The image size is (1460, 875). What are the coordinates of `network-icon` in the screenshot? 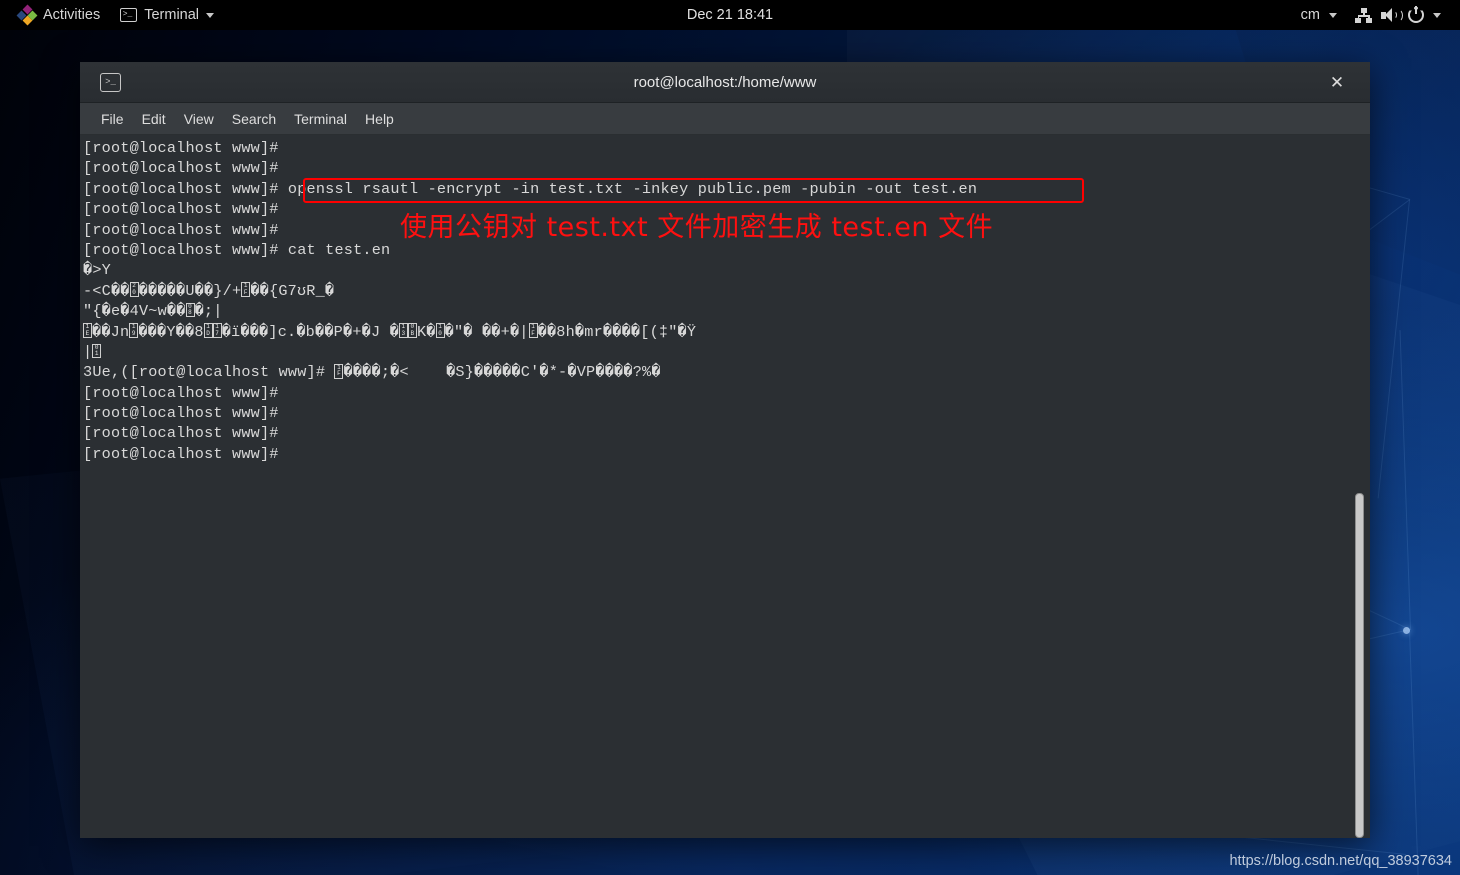 It's located at (1363, 15).